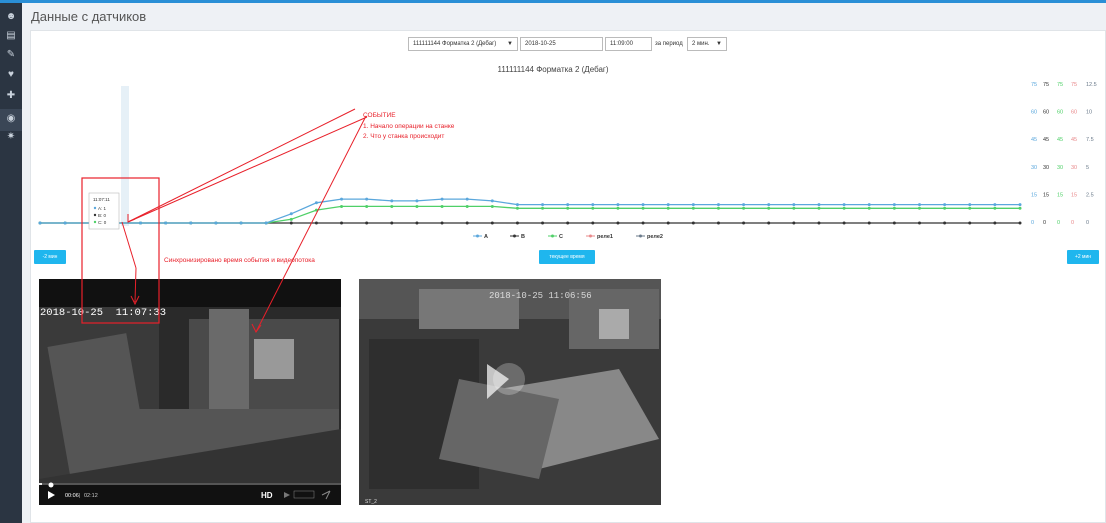 The height and width of the screenshot is (523, 1106). What do you see at coordinates (1083, 257) in the screenshot?
I see `next-period-button: +2 мин` at bounding box center [1083, 257].